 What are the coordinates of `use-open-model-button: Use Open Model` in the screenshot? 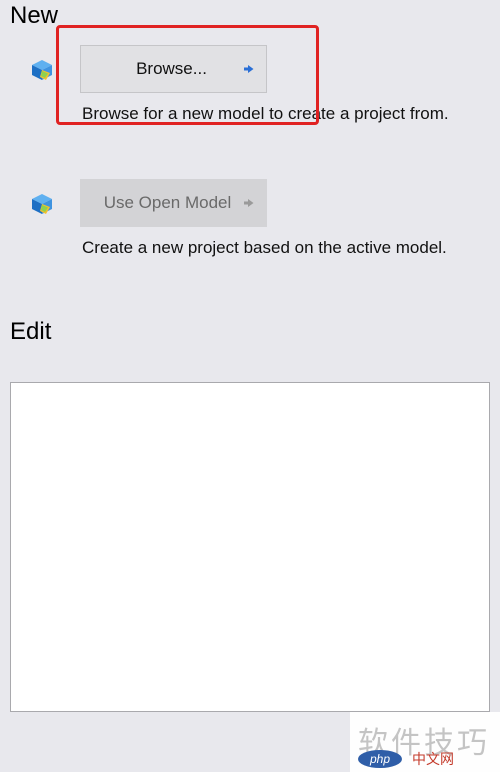 It's located at (173, 203).